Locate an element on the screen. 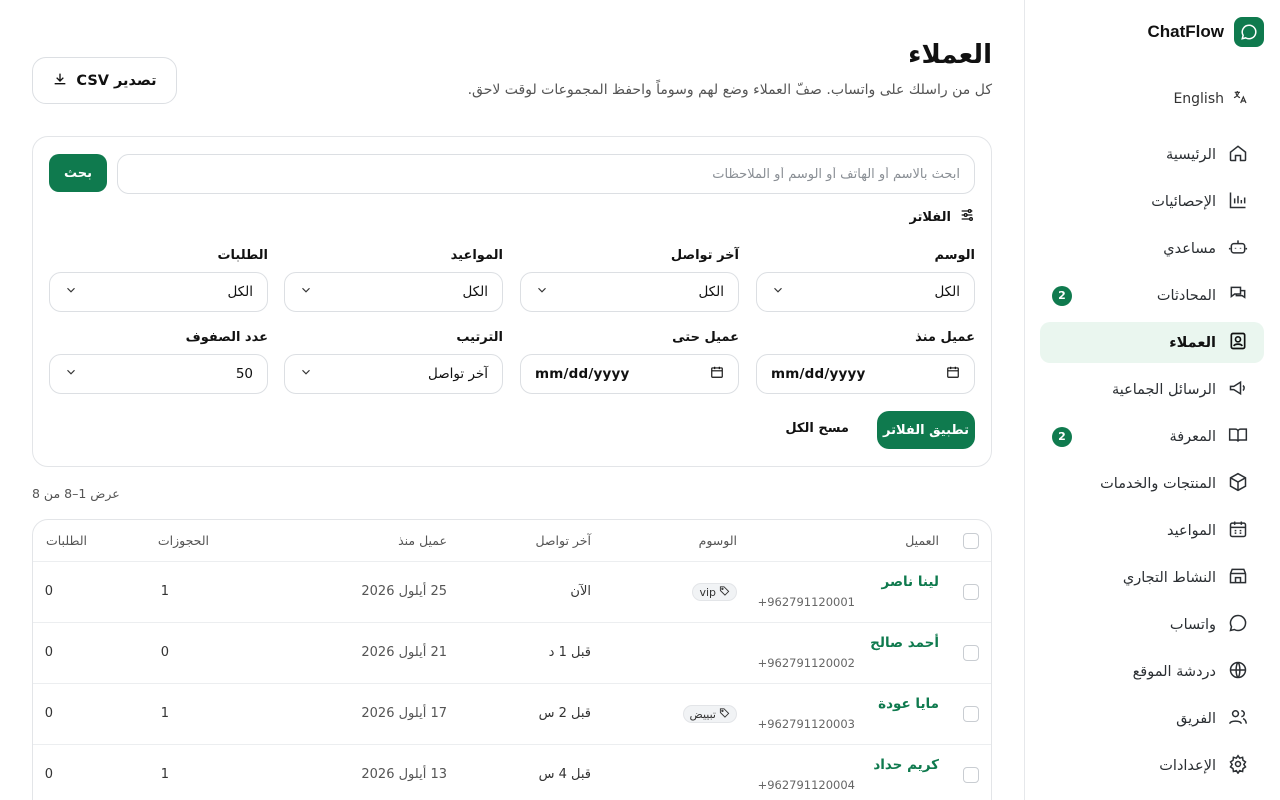  chat-icon is located at coordinates (1238, 296).